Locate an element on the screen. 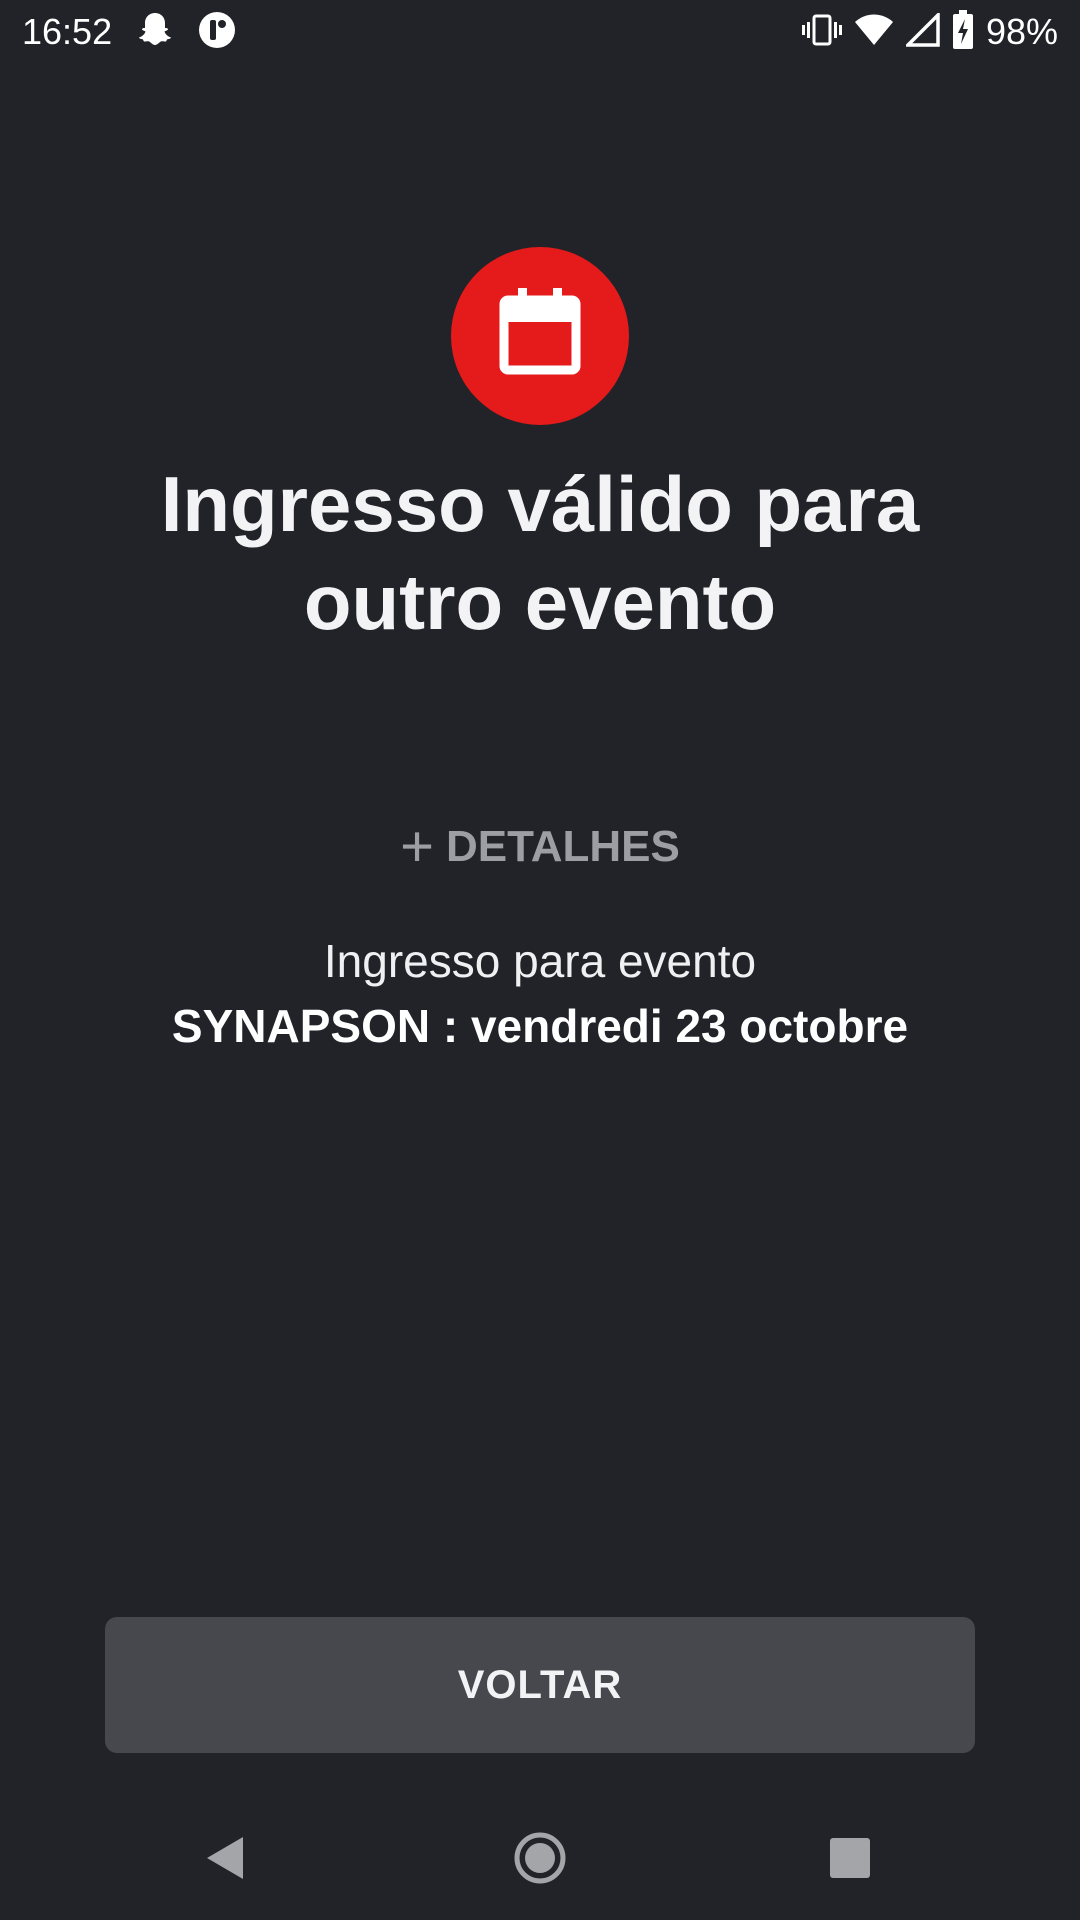  status-left-icons is located at coordinates (186, 32).